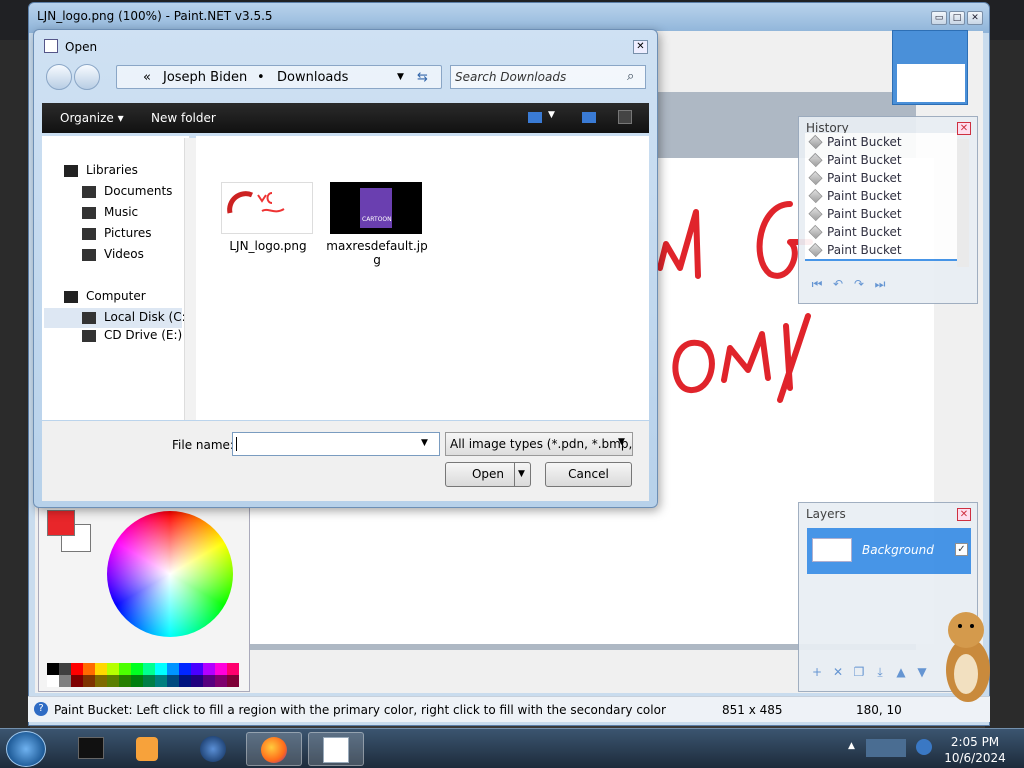 Image resolution: width=1024 pixels, height=768 pixels. What do you see at coordinates (838, 284) in the screenshot?
I see `undo-icon: ↶` at bounding box center [838, 284].